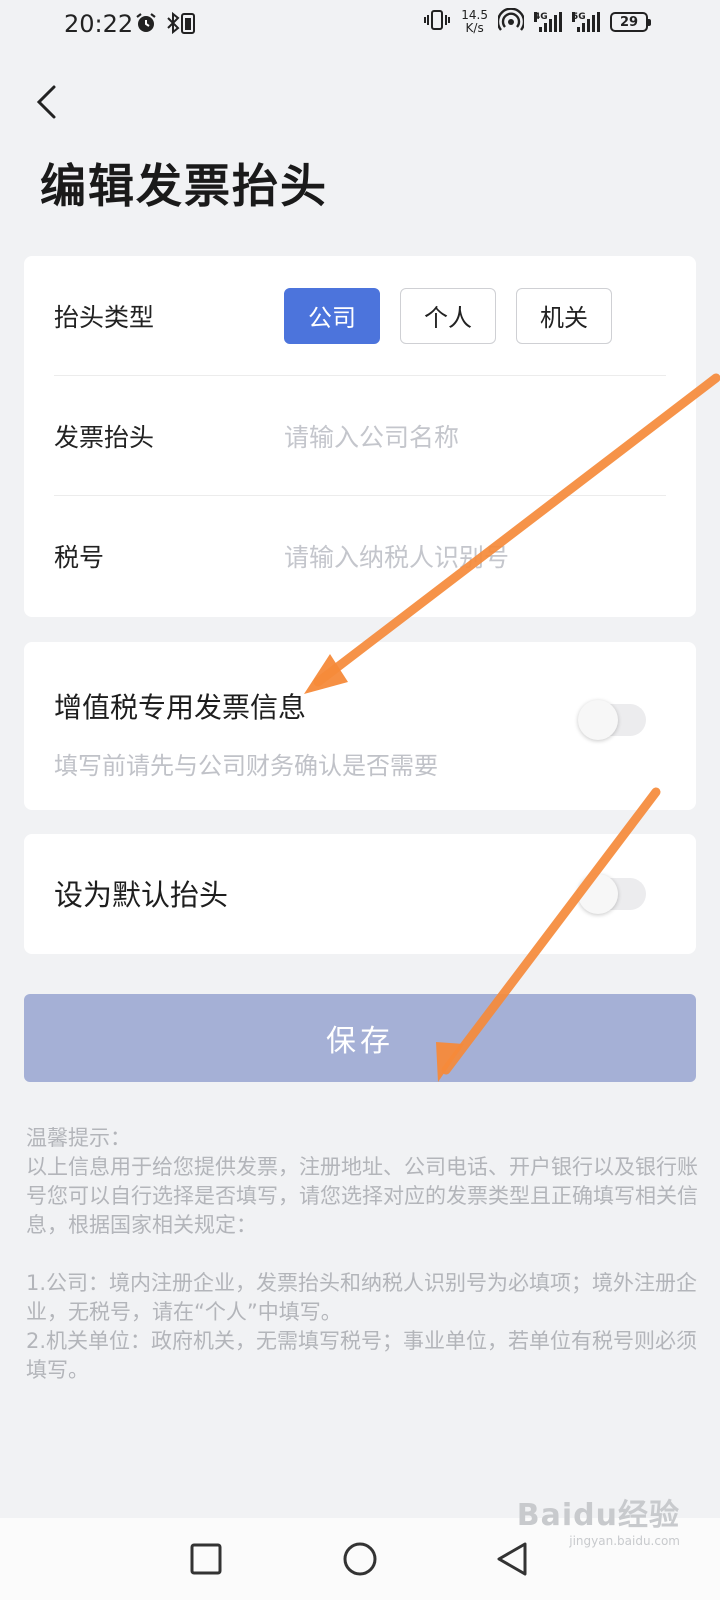 The width and height of the screenshot is (720, 1600). What do you see at coordinates (104, 437) in the screenshot?
I see `invoice-title-label: 发票抬头` at bounding box center [104, 437].